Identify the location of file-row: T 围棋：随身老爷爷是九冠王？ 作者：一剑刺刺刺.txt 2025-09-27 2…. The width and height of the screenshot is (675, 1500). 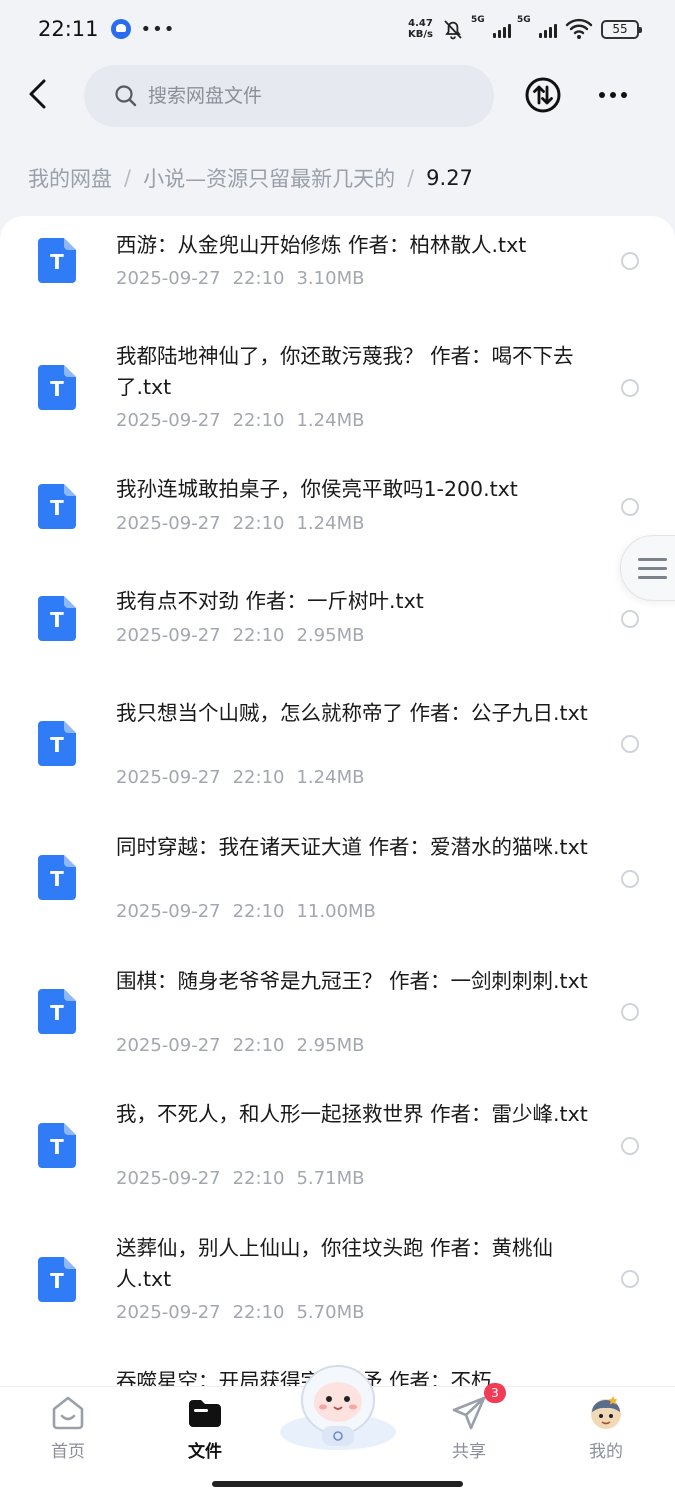
(337, 1011).